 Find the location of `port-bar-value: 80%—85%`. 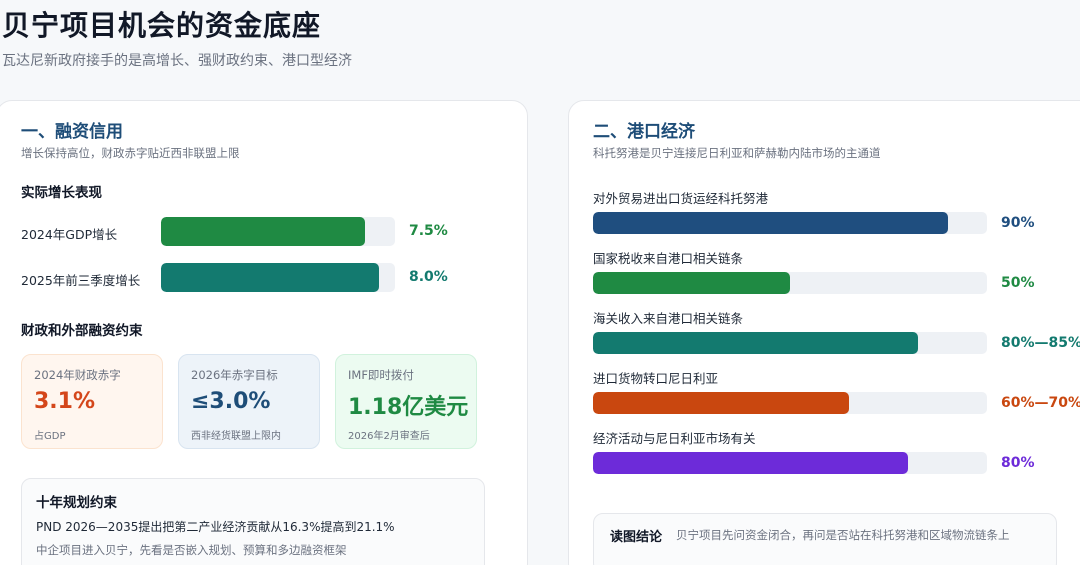

port-bar-value: 80%—85% is located at coordinates (1040, 343).